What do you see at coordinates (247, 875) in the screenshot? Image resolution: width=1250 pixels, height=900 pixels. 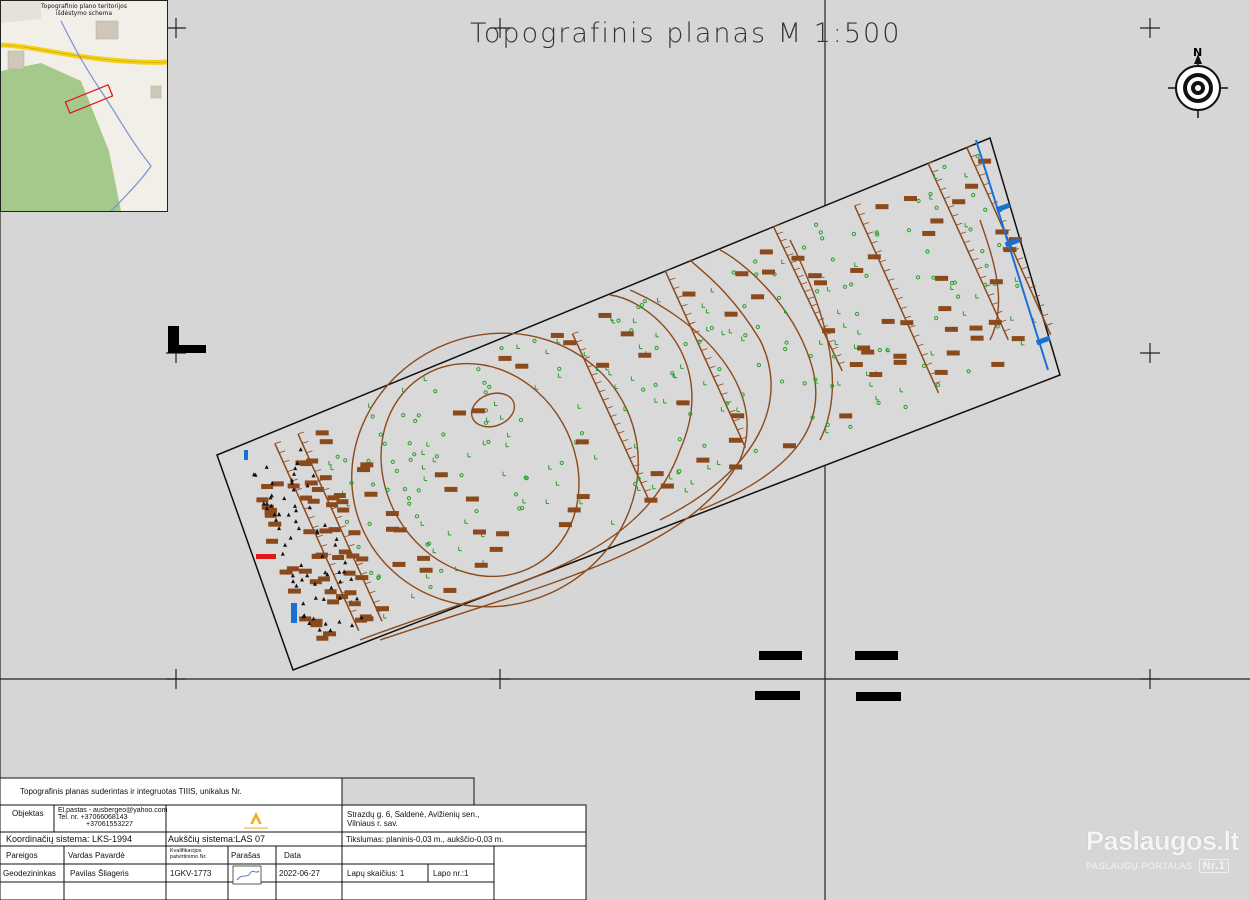 I see `signature-image` at bounding box center [247, 875].